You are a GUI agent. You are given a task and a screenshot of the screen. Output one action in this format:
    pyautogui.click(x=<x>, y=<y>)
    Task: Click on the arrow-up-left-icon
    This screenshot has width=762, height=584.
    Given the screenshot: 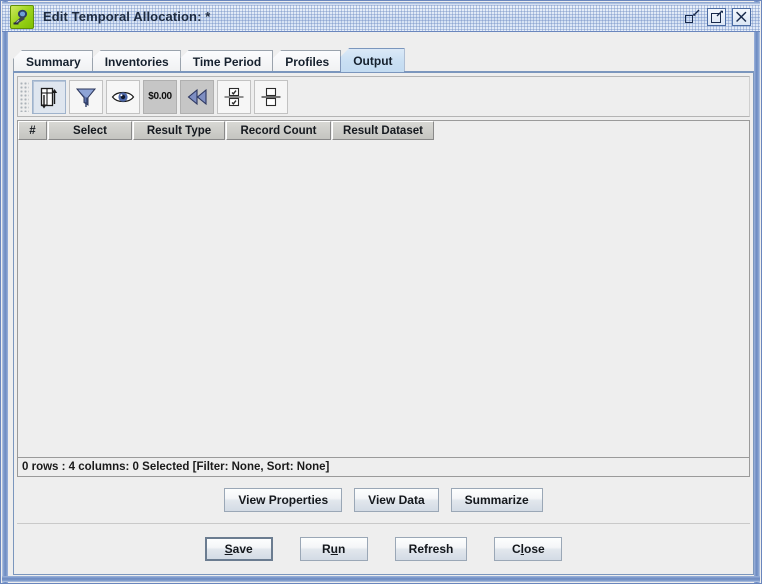 What is the action you would take?
    pyautogui.click(x=696, y=12)
    